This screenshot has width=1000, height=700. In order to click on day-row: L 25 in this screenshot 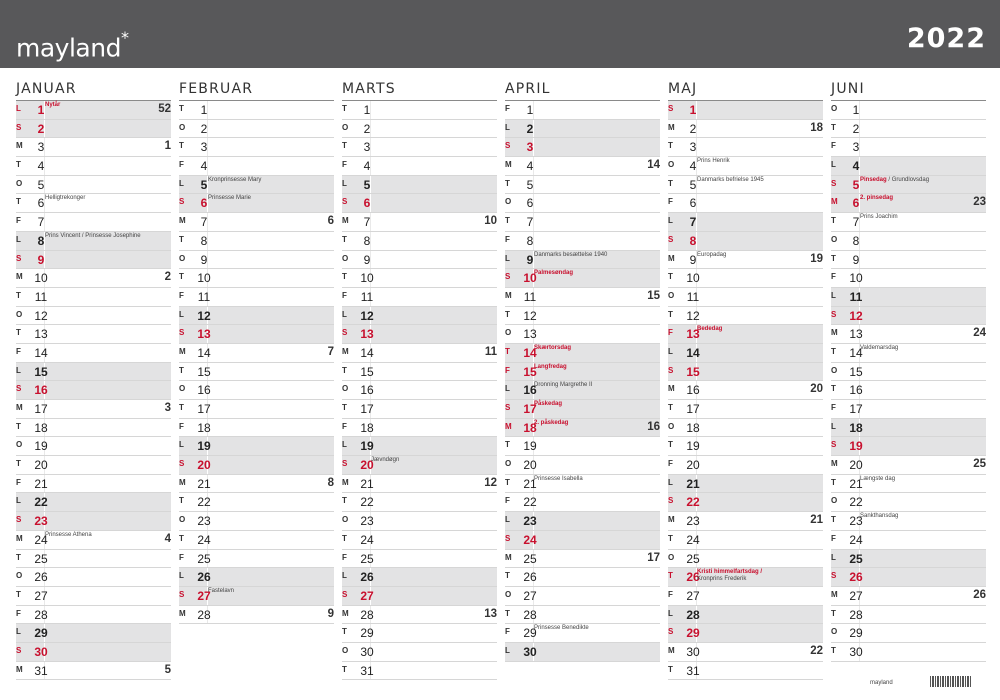, I will do `click(908, 559)`.